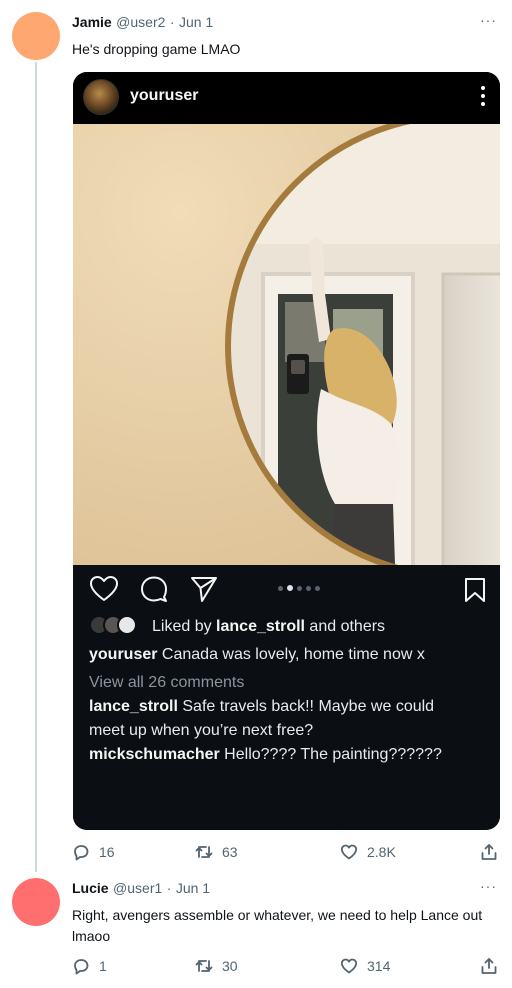 The width and height of the screenshot is (512, 988). I want to click on liked-by-line: Liked by lance_stroll and others, so click(268, 627).